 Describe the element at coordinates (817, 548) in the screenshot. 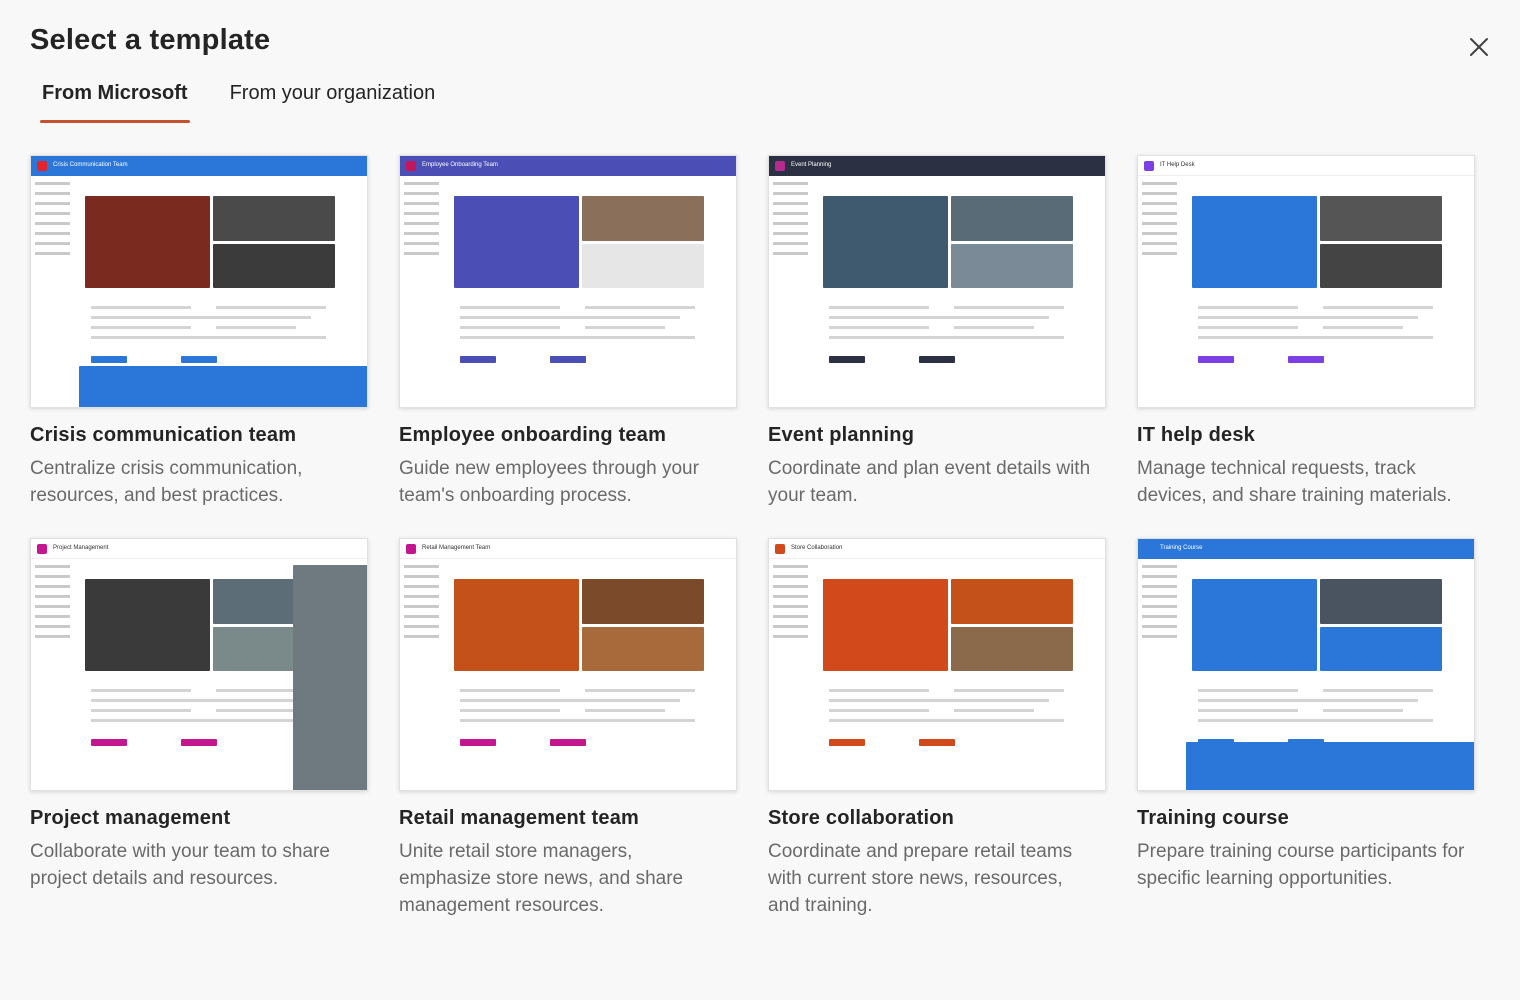

I see `thumbnail-site-name: Store Collaboration` at that location.